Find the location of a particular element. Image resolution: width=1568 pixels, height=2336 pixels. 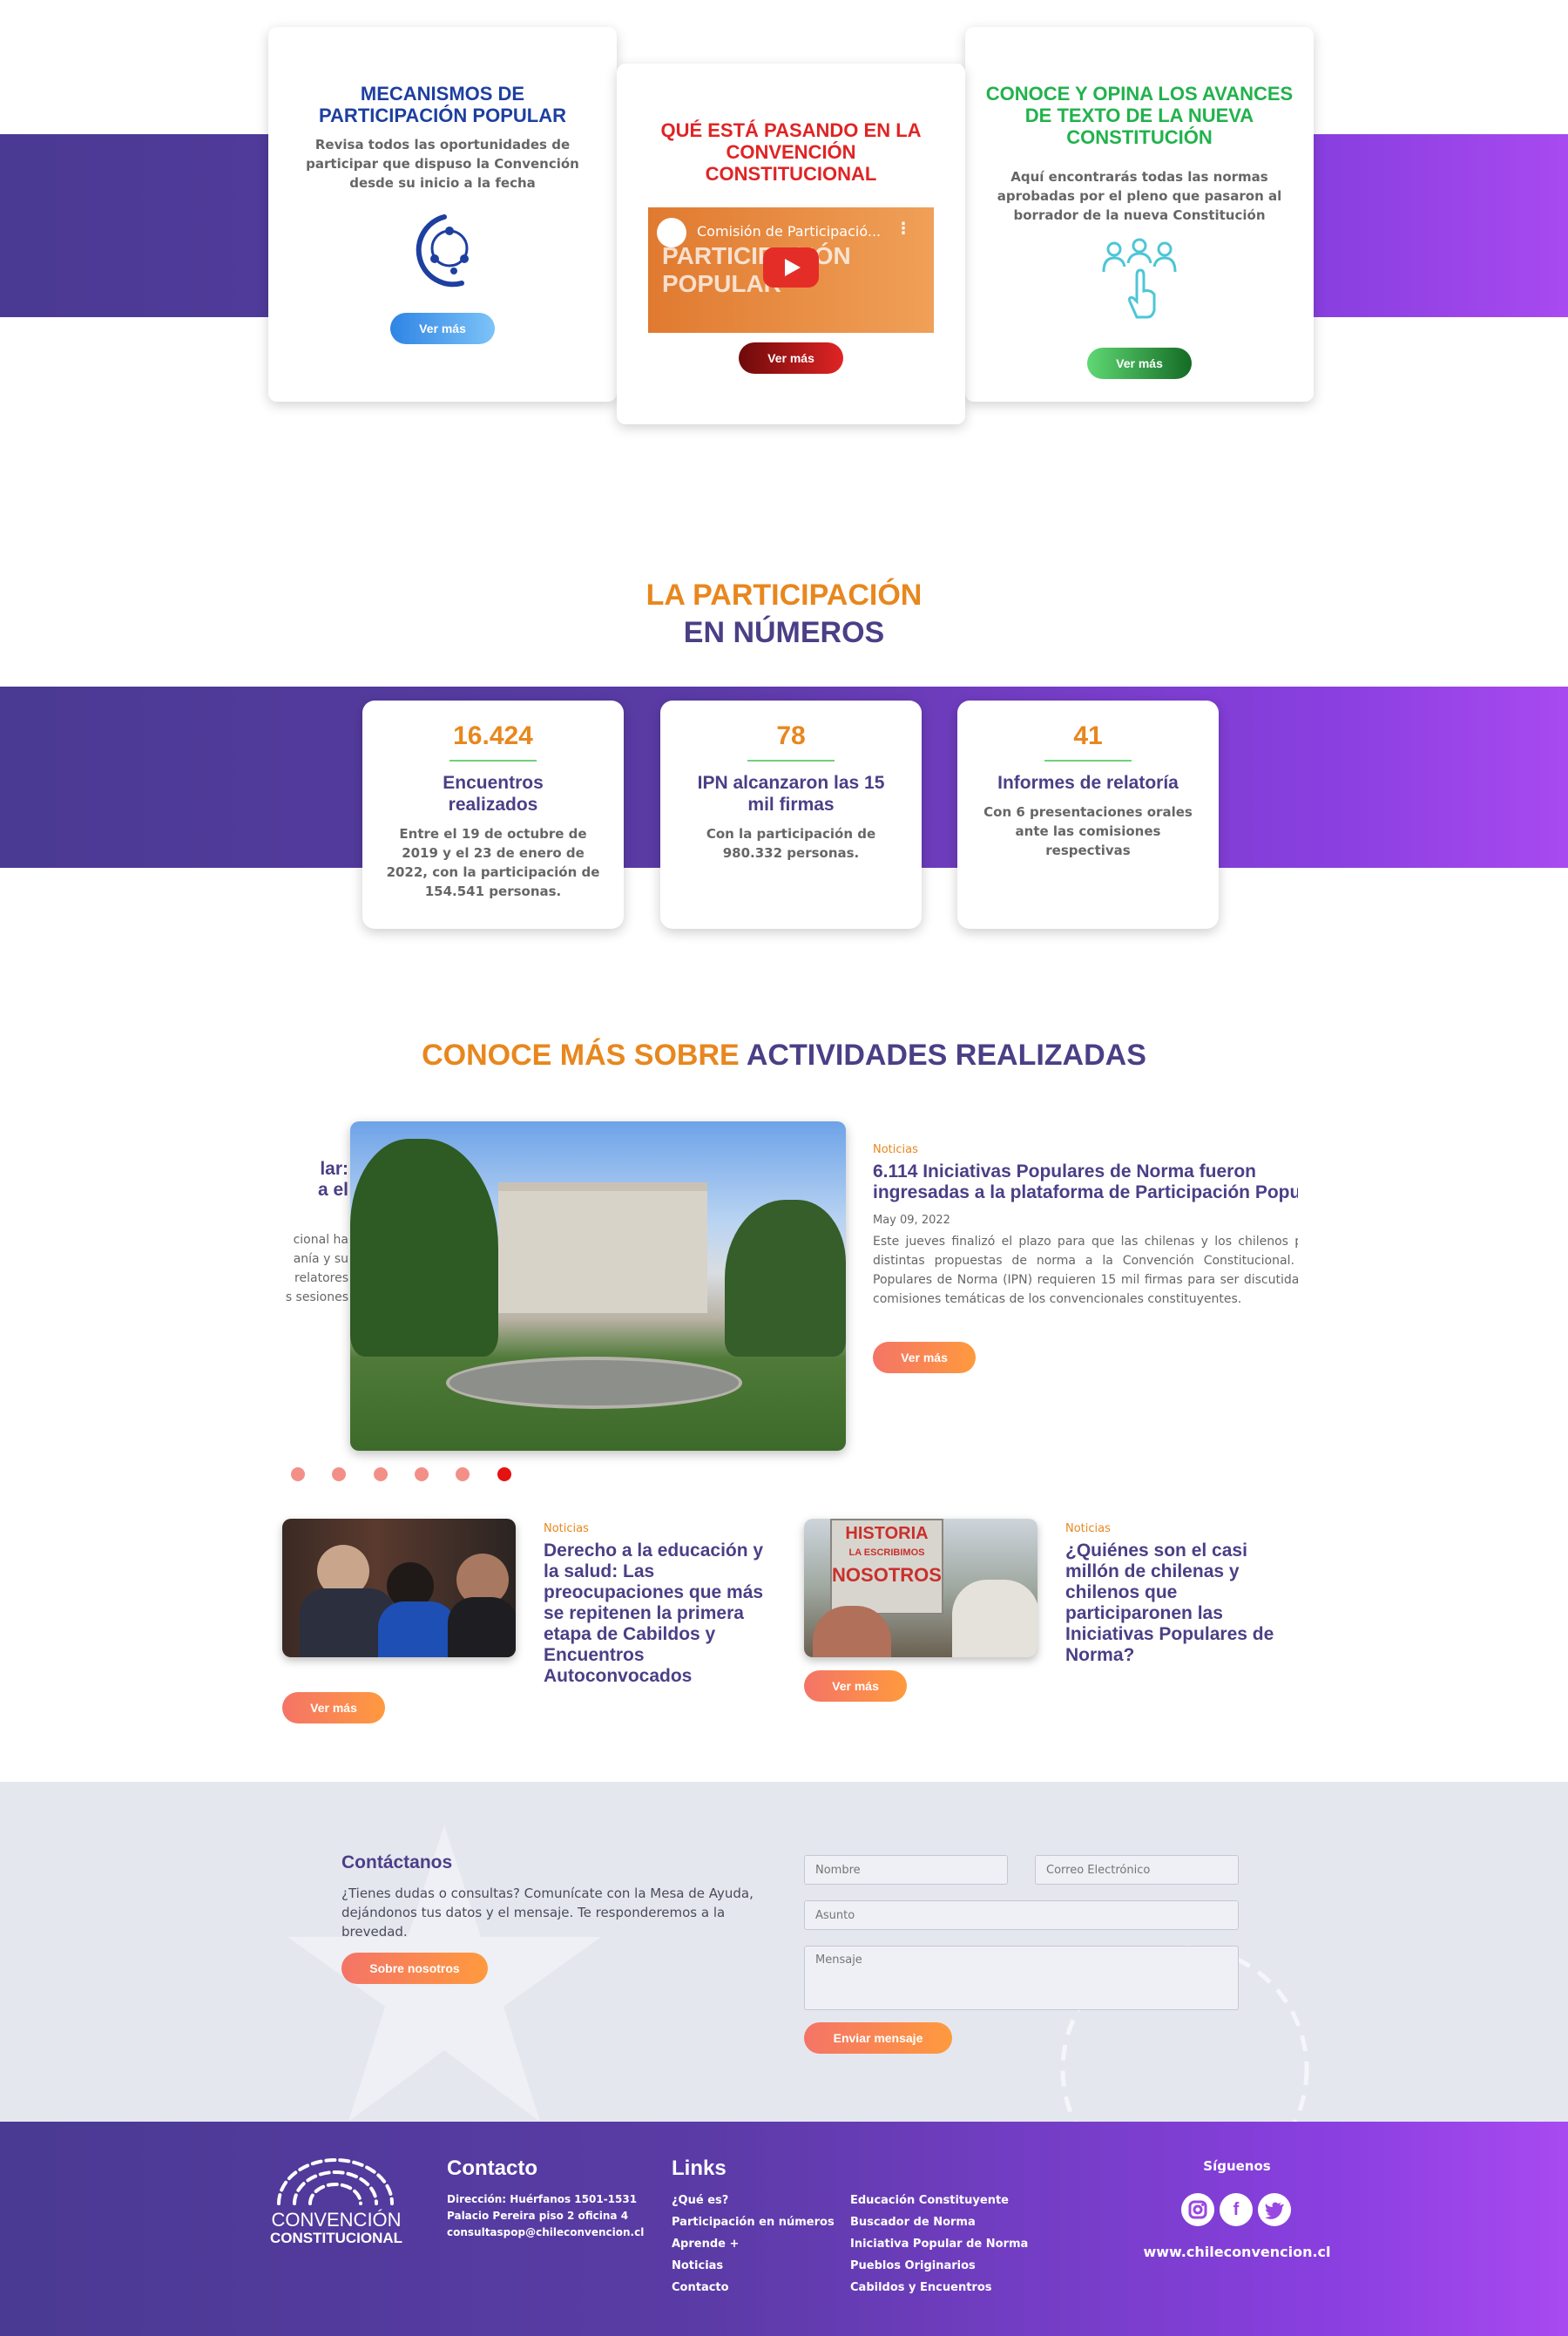

stat-value: 16.424 is located at coordinates (493, 735).